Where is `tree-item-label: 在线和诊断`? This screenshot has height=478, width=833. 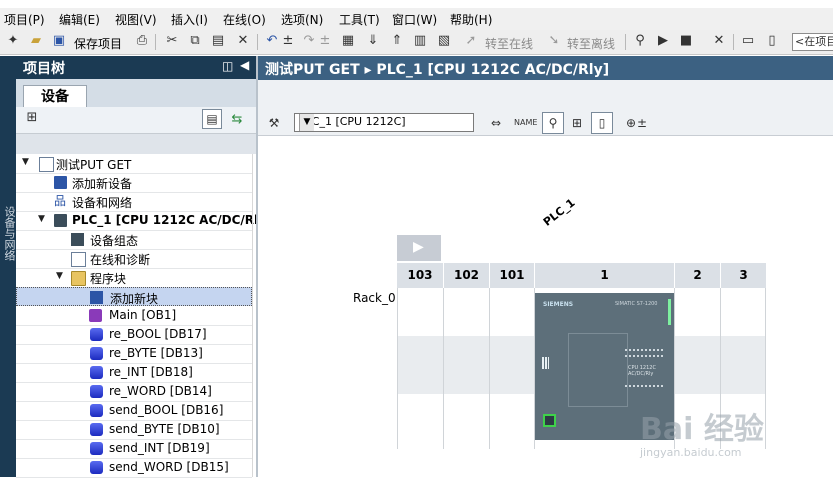
tree-item-label: 在线和诊断 is located at coordinates (120, 260).